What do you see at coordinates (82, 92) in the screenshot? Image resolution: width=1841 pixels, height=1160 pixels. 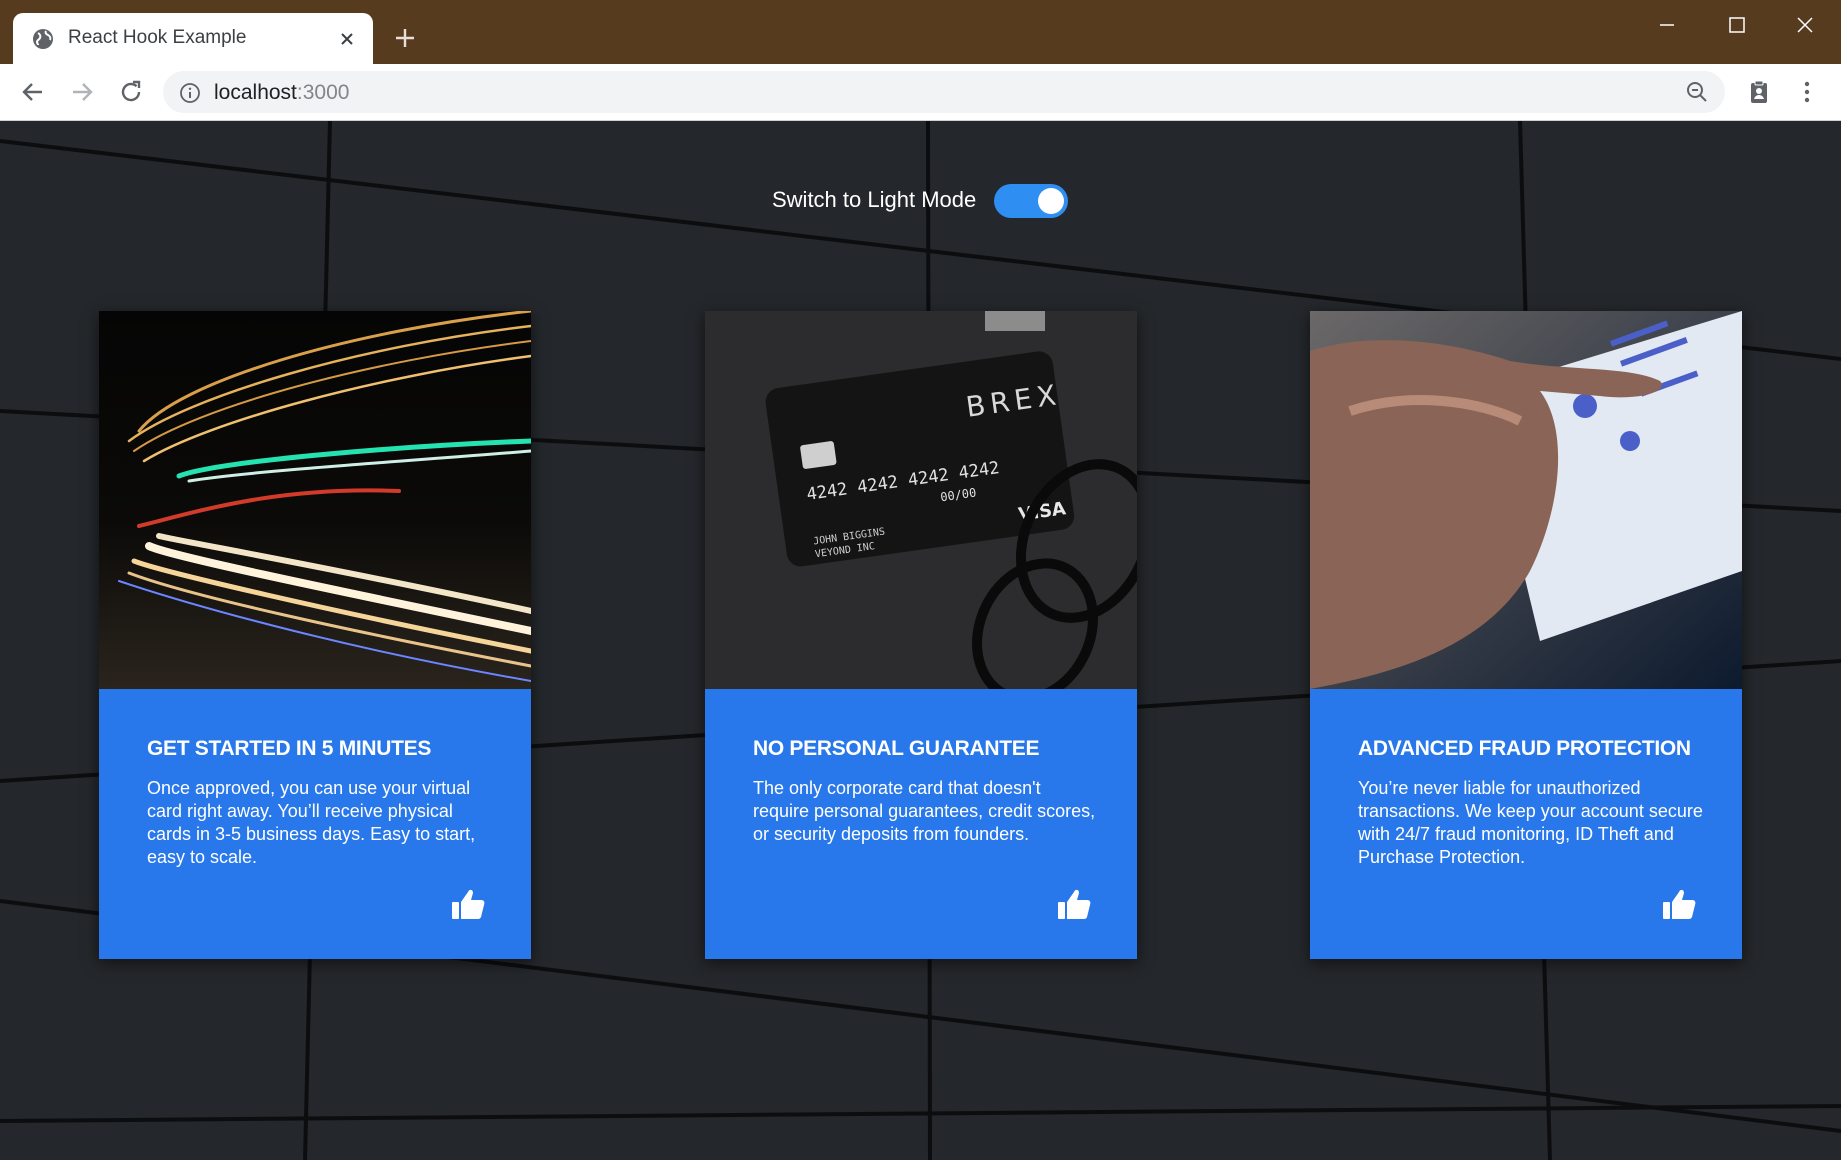 I see `forward-arrow-icon` at bounding box center [82, 92].